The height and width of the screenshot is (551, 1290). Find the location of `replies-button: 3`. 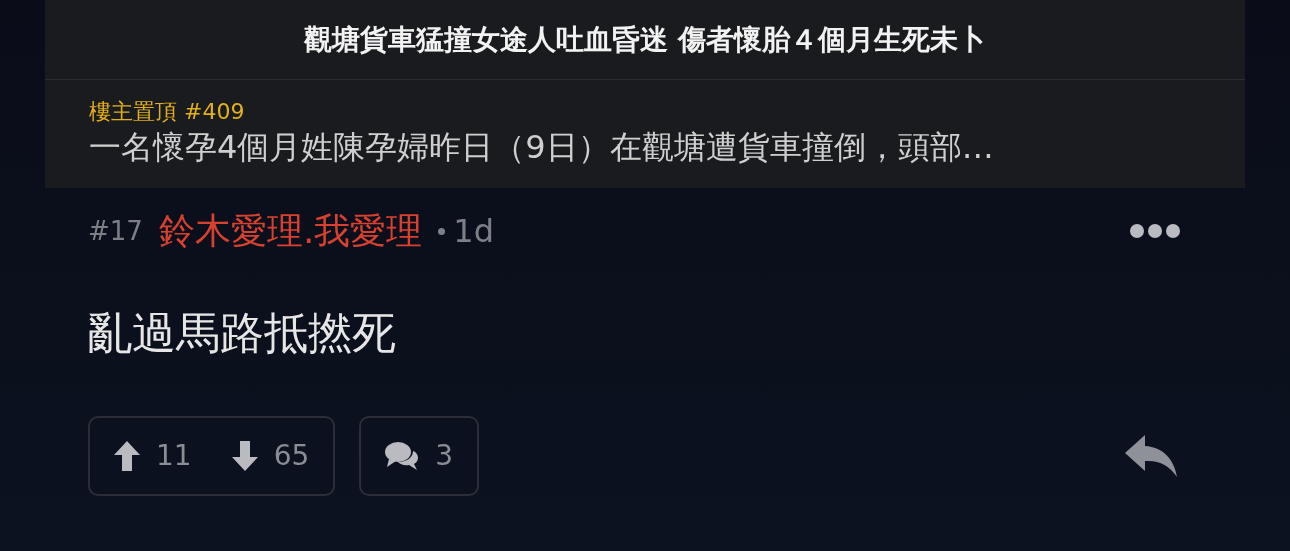

replies-button: 3 is located at coordinates (419, 456).